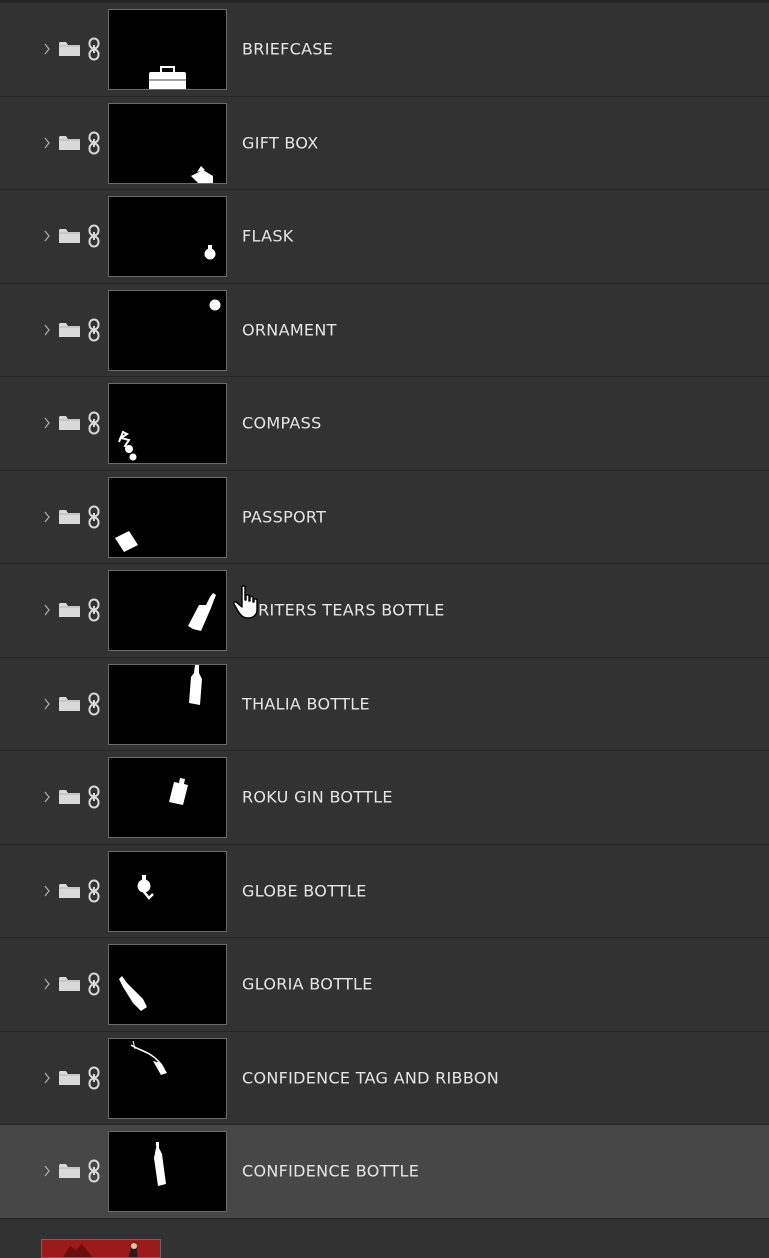  What do you see at coordinates (384, 517) in the screenshot?
I see `layer-row: PASSPORT` at bounding box center [384, 517].